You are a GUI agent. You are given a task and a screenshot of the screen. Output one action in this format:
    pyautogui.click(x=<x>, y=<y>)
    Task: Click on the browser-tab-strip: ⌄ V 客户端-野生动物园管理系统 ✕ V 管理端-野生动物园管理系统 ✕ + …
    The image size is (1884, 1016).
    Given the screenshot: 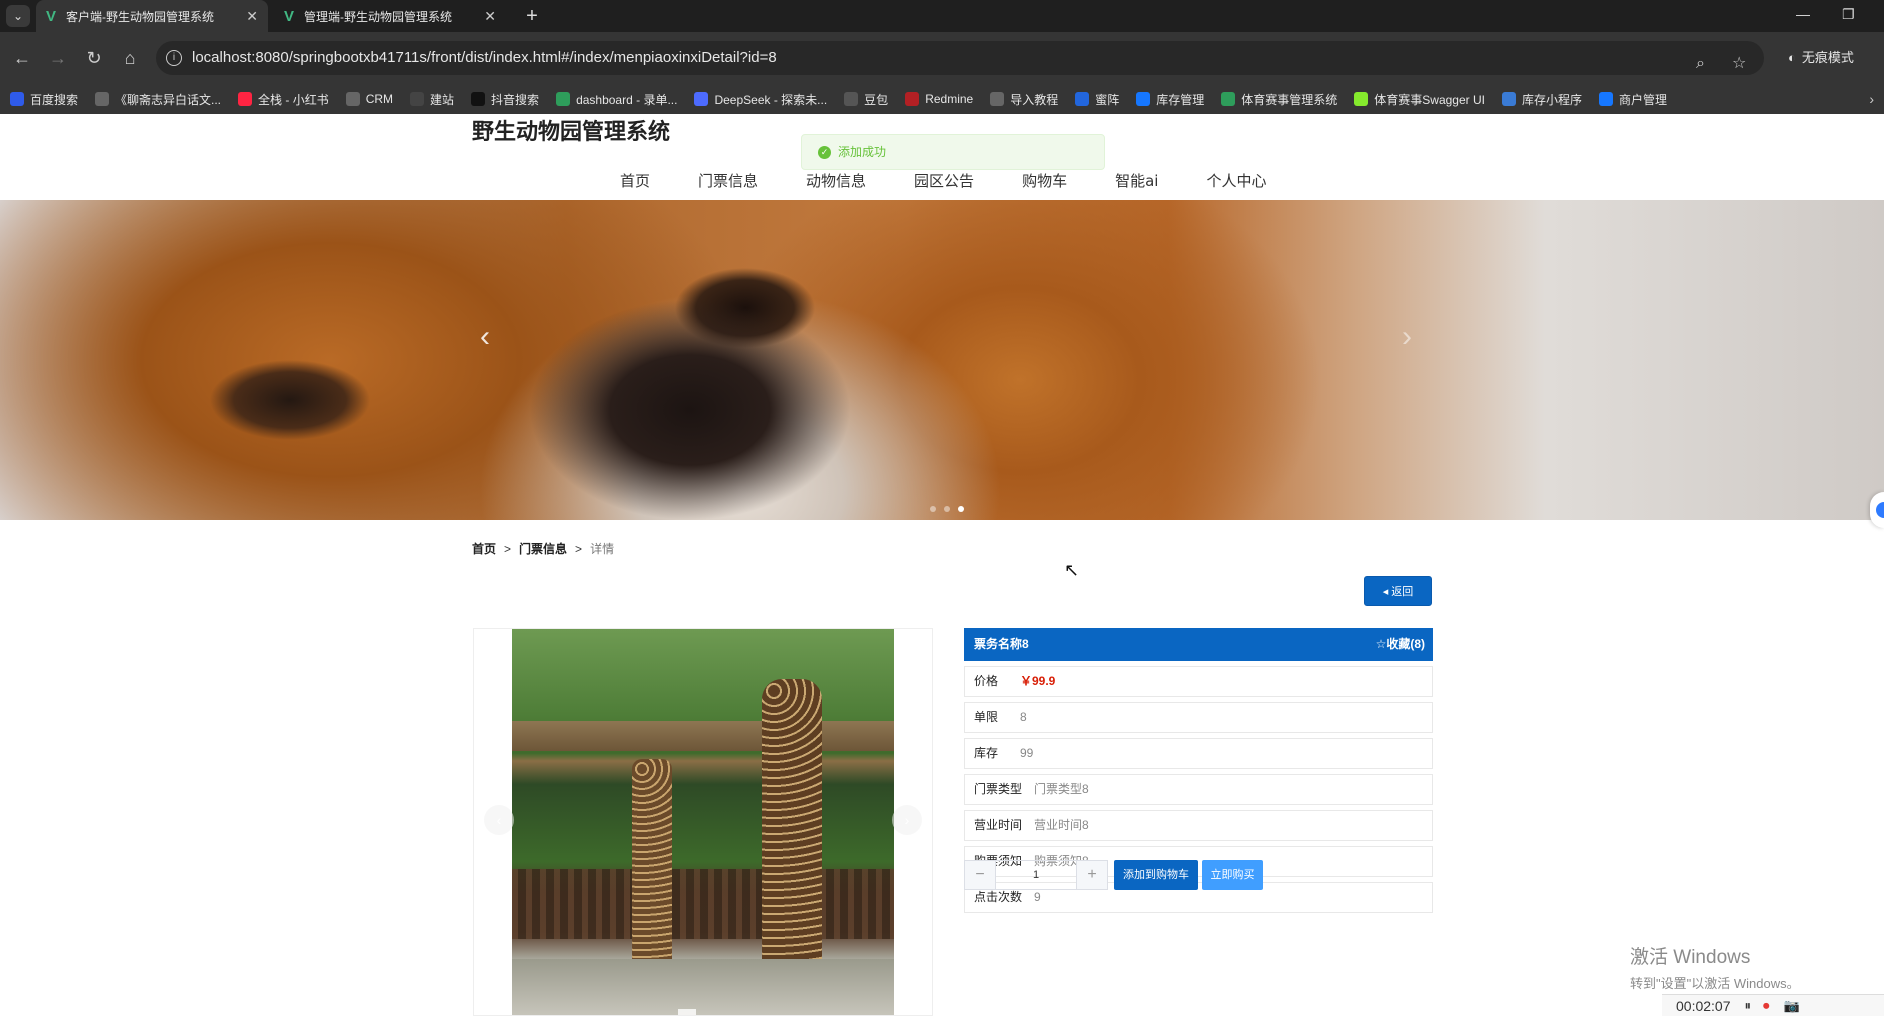 What is the action you would take?
    pyautogui.click(x=942, y=16)
    